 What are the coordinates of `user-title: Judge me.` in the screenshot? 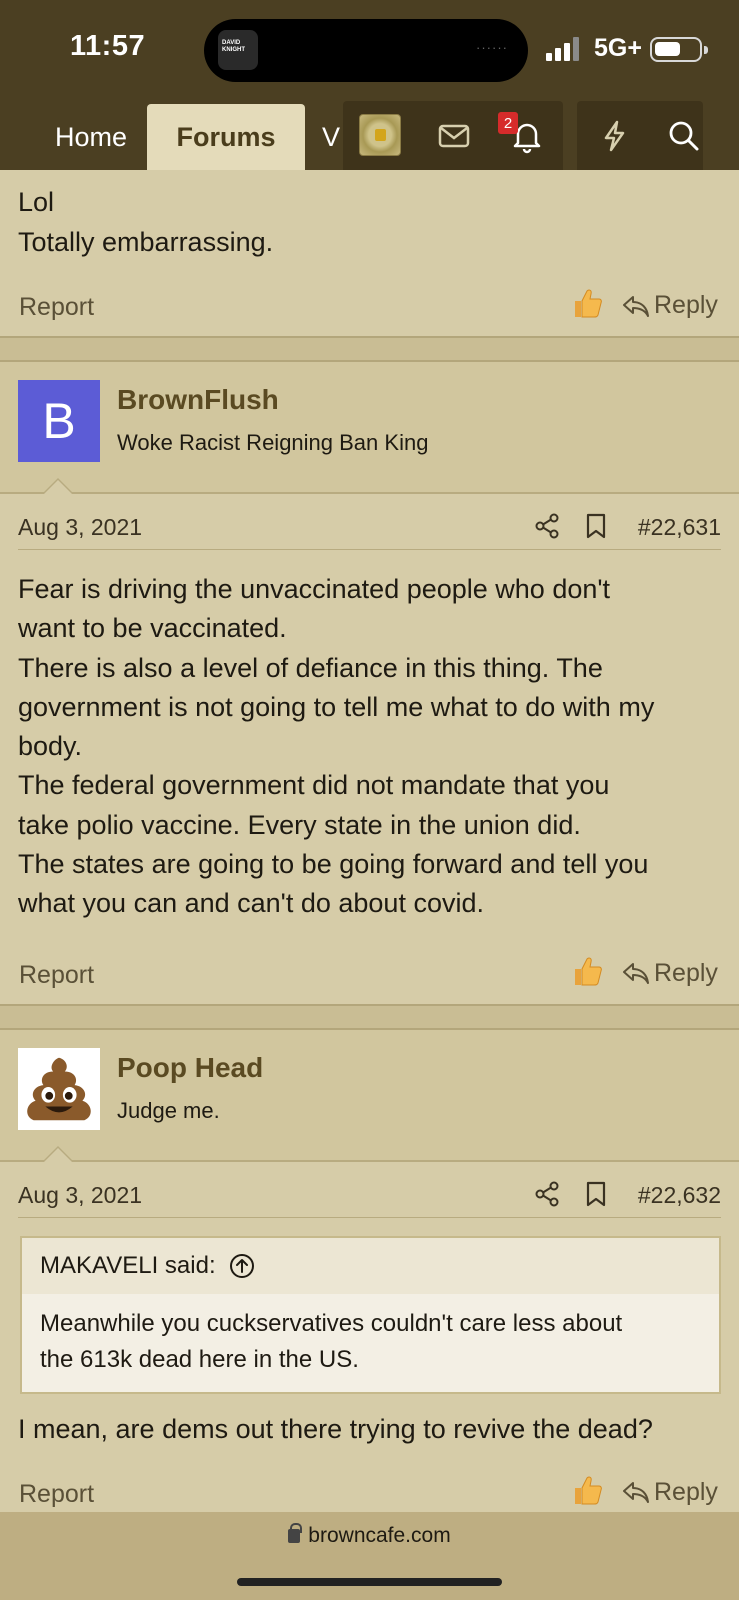 It's located at (168, 1110).